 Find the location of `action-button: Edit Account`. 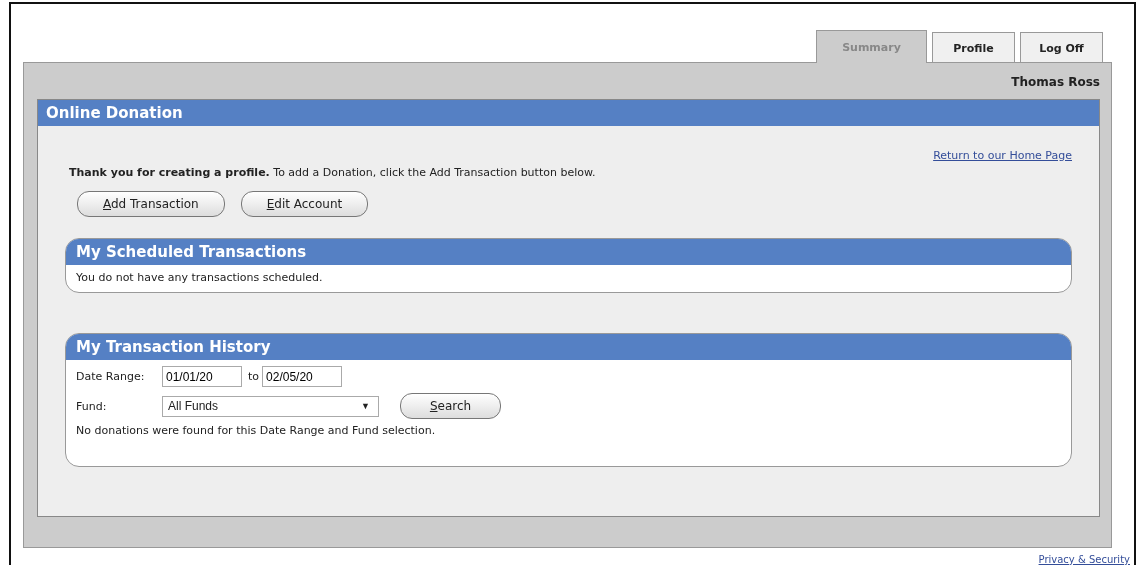

action-button: Edit Account is located at coordinates (304, 204).